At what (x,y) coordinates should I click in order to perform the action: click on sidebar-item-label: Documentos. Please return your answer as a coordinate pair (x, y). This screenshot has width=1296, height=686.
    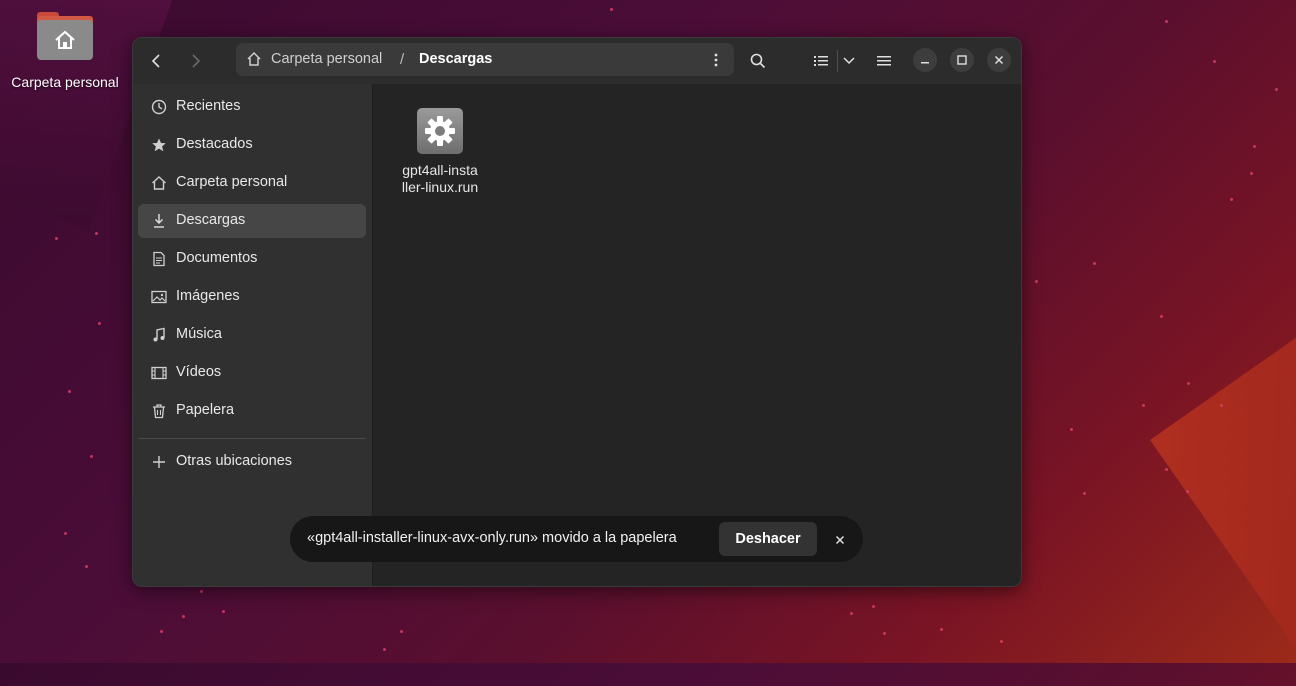
    Looking at the image, I should click on (217, 258).